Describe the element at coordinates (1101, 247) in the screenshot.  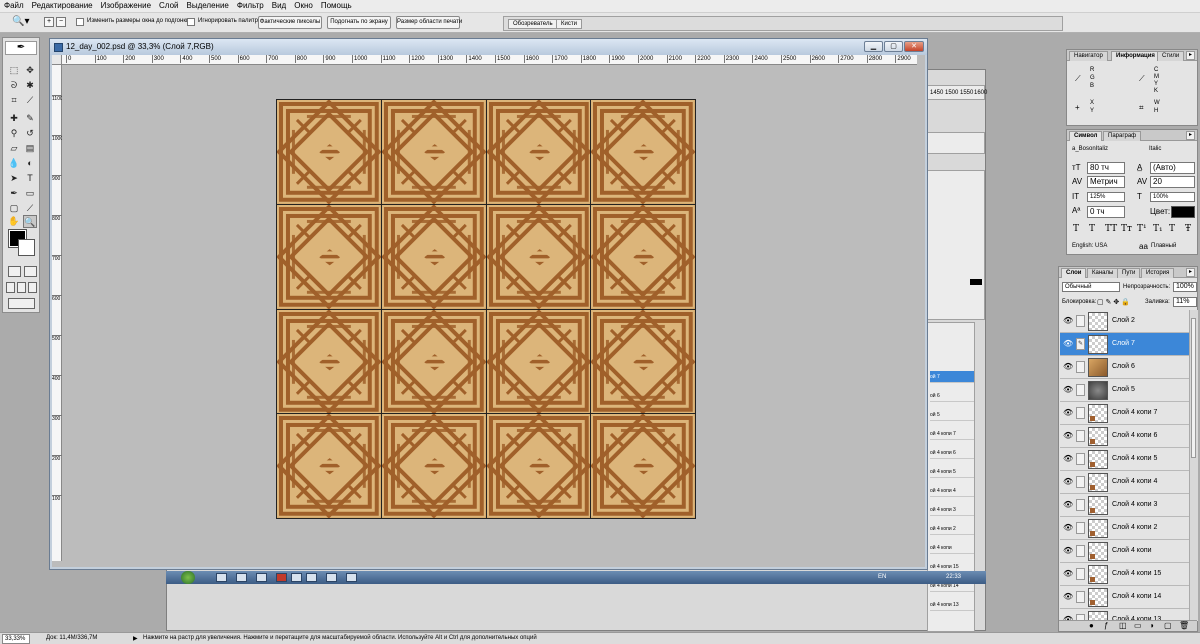
I see `language-select: English: USA` at that location.